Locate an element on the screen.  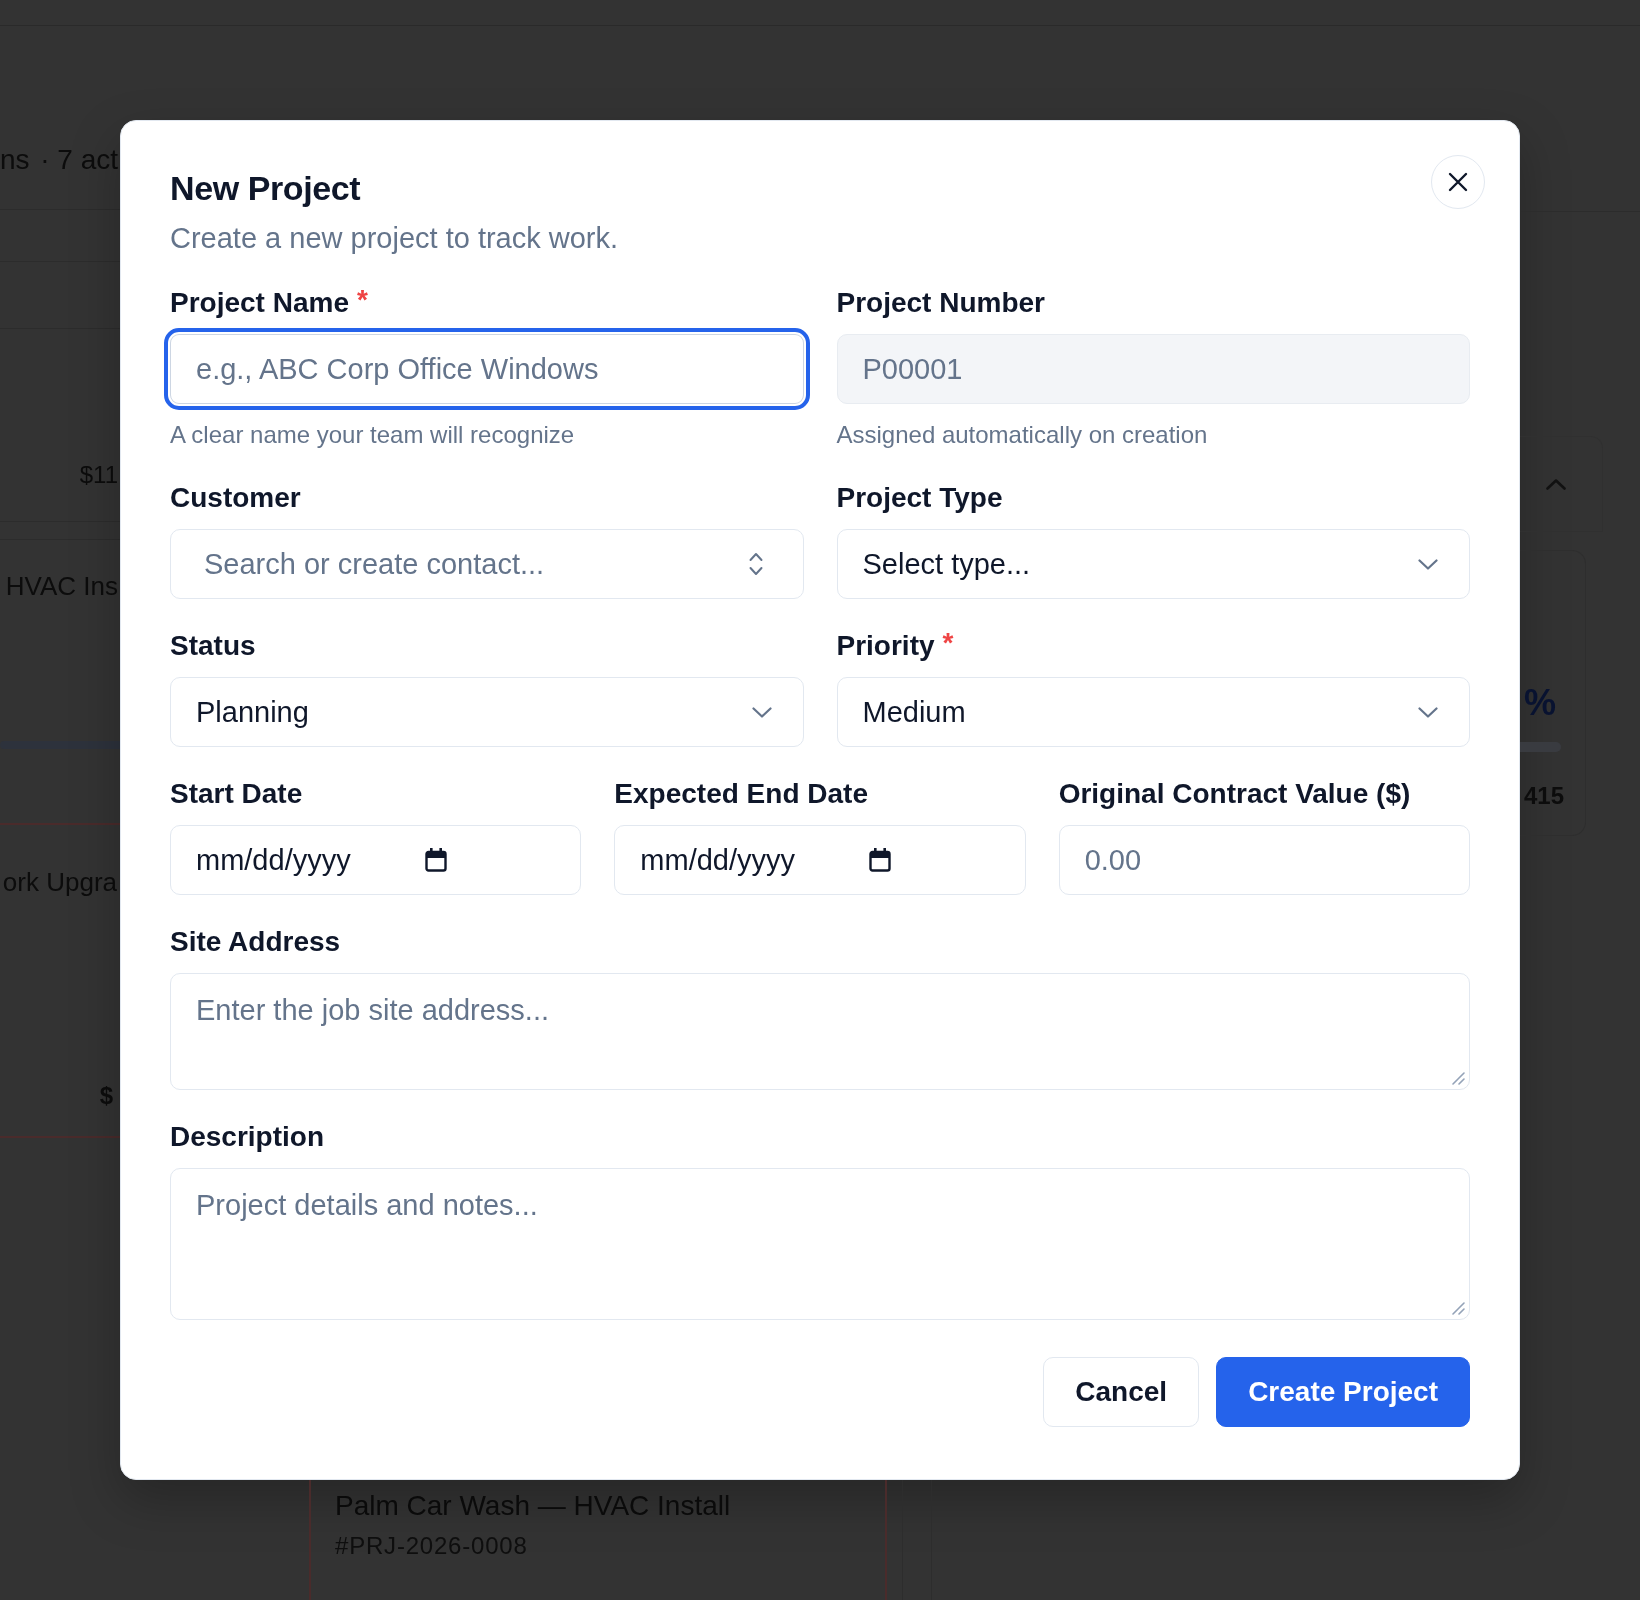
cancel-button: Cancel is located at coordinates (1121, 1392).